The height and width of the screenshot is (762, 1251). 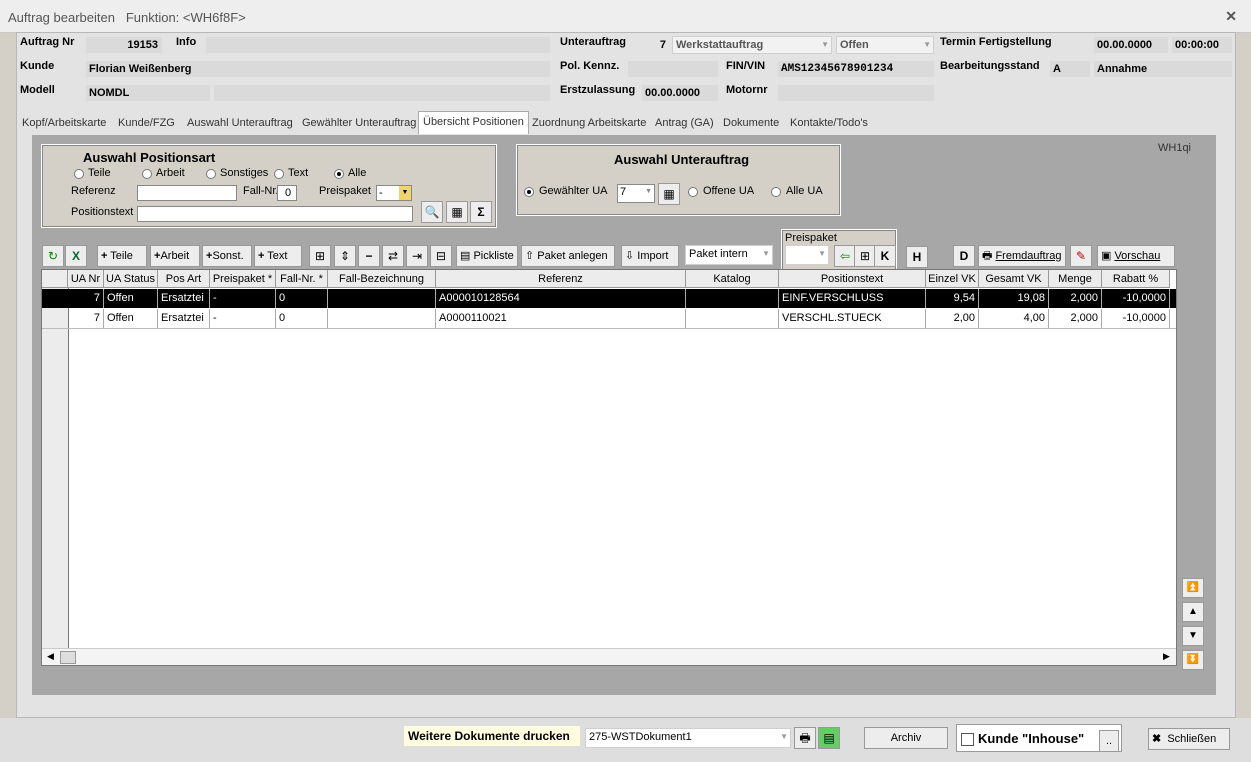 I want to click on termin-time-field: 00:00:00, so click(x=1202, y=45).